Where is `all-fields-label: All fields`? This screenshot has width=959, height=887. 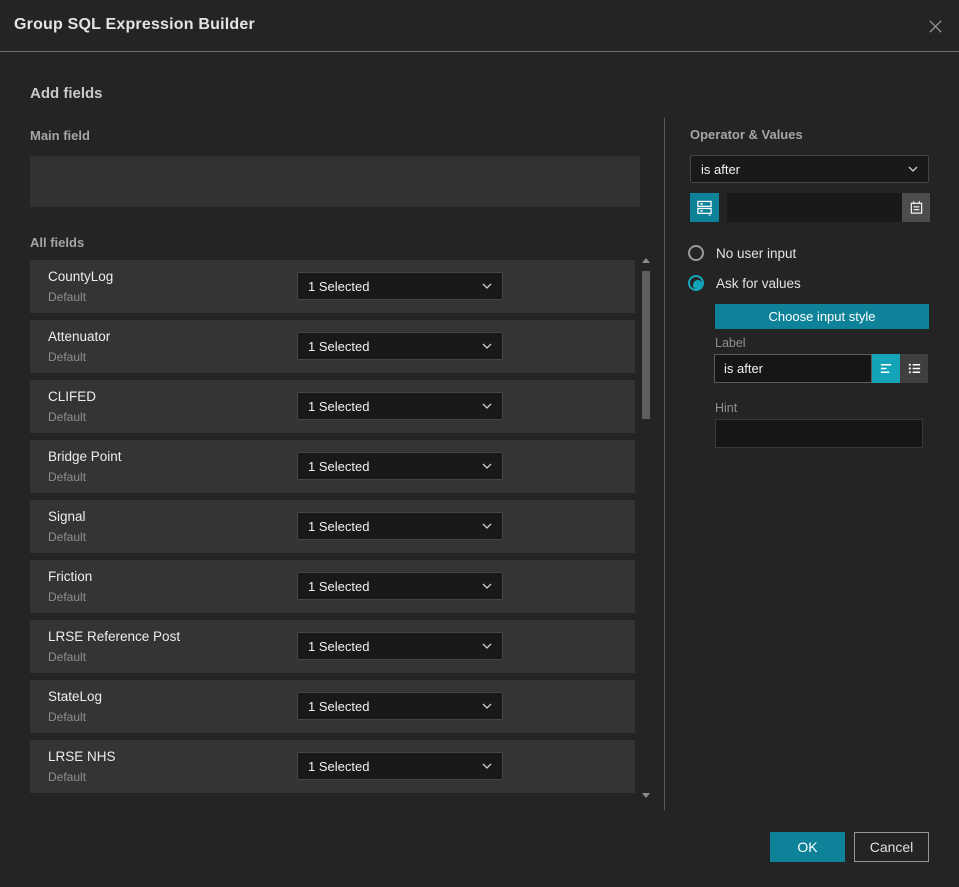
all-fields-label: All fields is located at coordinates (57, 242).